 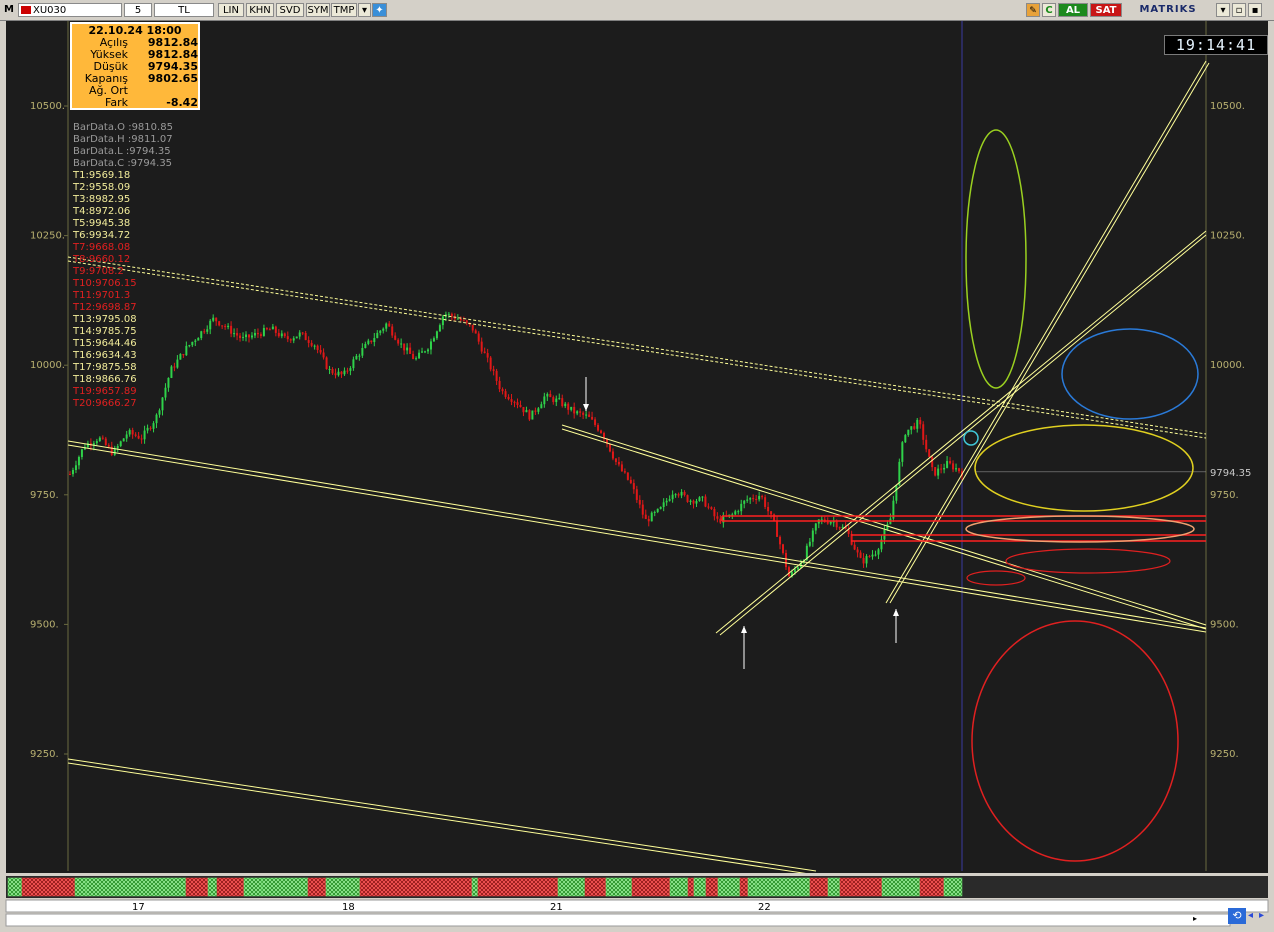 What do you see at coordinates (1195, 919) in the screenshot?
I see `scroll-right-button: ▸` at bounding box center [1195, 919].